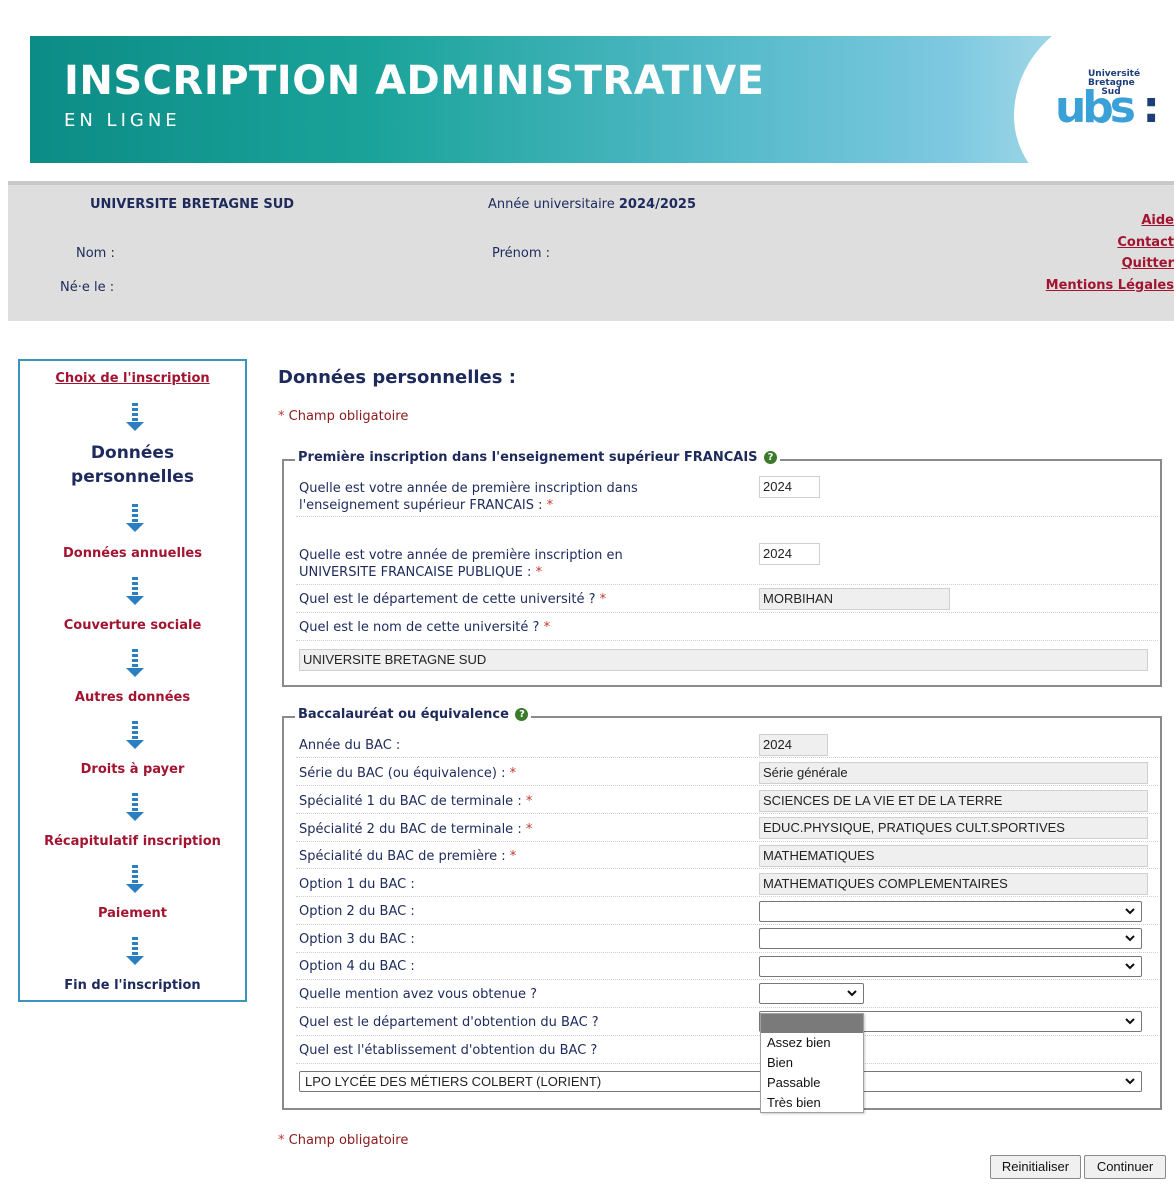  What do you see at coordinates (1035, 1167) in the screenshot?
I see `reset-button: Reinitialiser` at bounding box center [1035, 1167].